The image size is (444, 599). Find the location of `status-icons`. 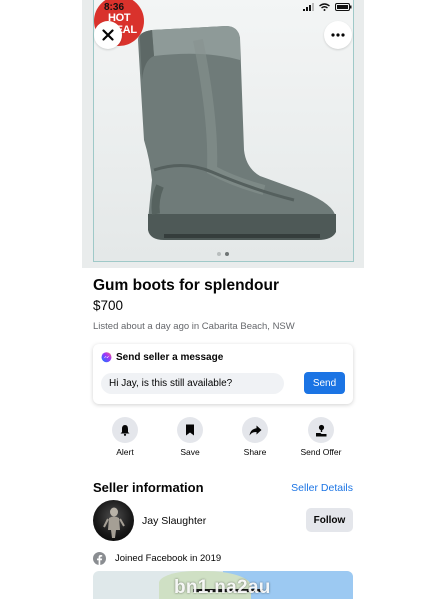

status-icons is located at coordinates (327, 7).